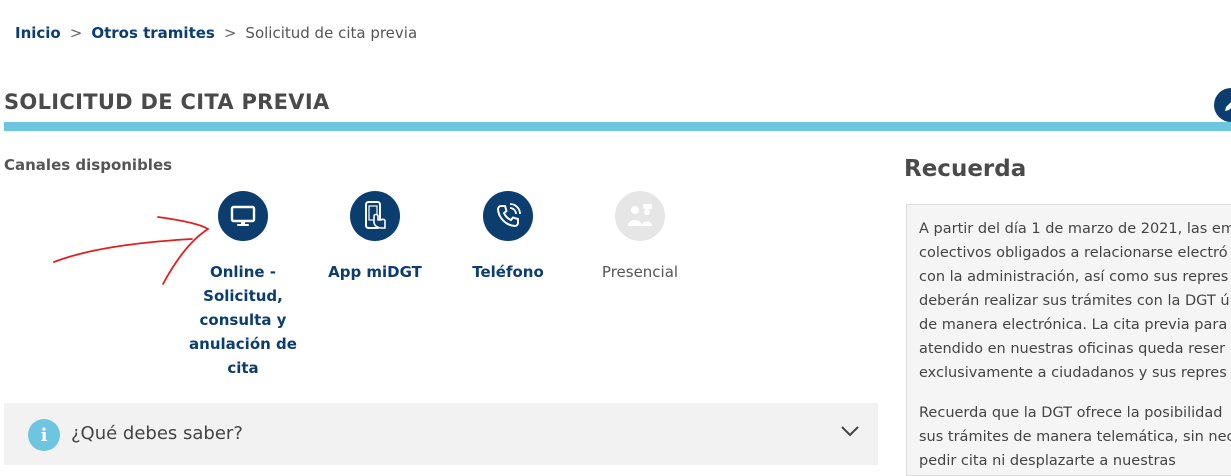  What do you see at coordinates (850, 431) in the screenshot?
I see `chevron-down-icon` at bounding box center [850, 431].